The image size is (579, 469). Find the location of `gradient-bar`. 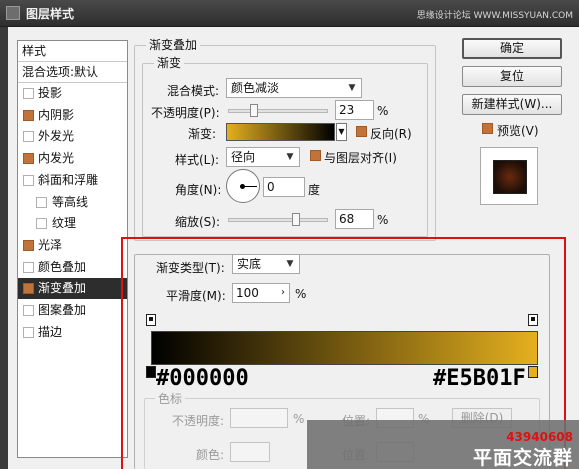

gradient-bar is located at coordinates (344, 348).